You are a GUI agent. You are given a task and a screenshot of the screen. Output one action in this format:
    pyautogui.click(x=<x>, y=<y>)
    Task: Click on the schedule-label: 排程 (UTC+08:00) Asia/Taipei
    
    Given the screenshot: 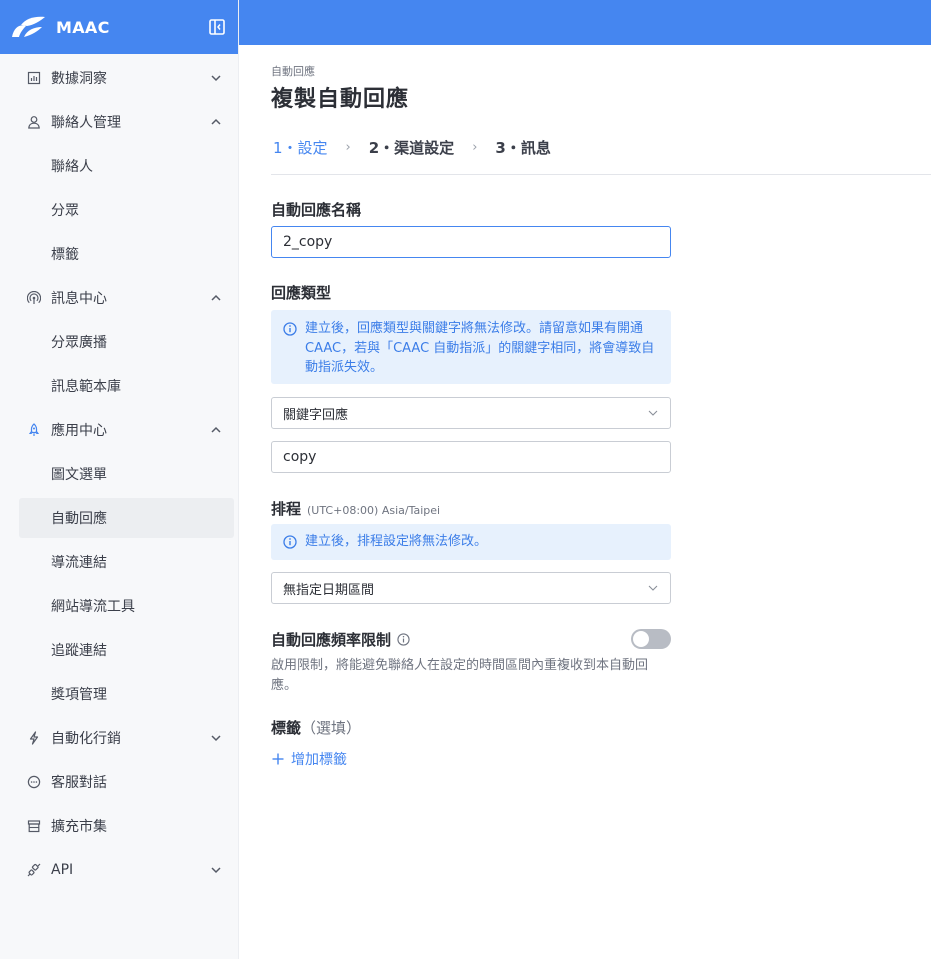 What is the action you would take?
    pyautogui.click(x=601, y=509)
    